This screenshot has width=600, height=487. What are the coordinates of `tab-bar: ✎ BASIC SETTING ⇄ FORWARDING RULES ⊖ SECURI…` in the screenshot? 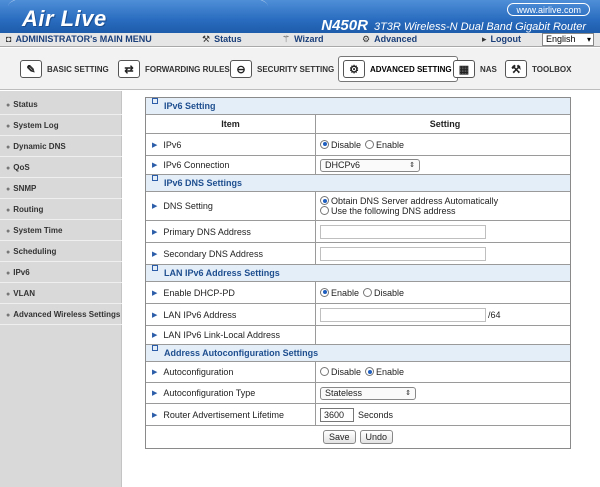 It's located at (300, 69).